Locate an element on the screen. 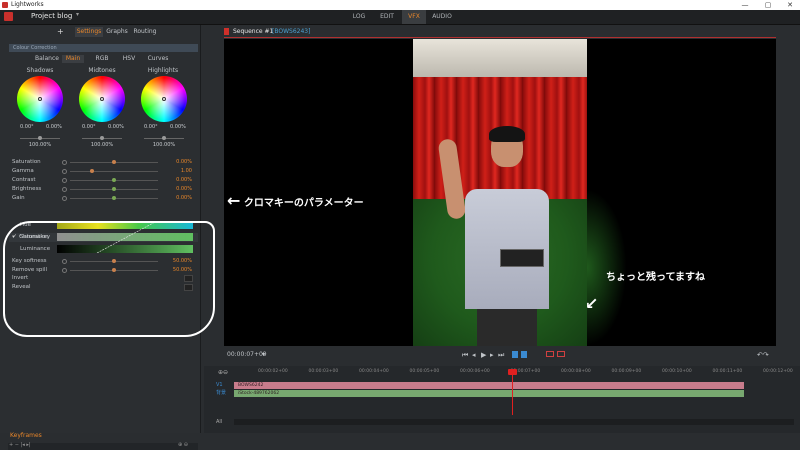 The image size is (800, 450). minimize-button: — is located at coordinates (745, 5).